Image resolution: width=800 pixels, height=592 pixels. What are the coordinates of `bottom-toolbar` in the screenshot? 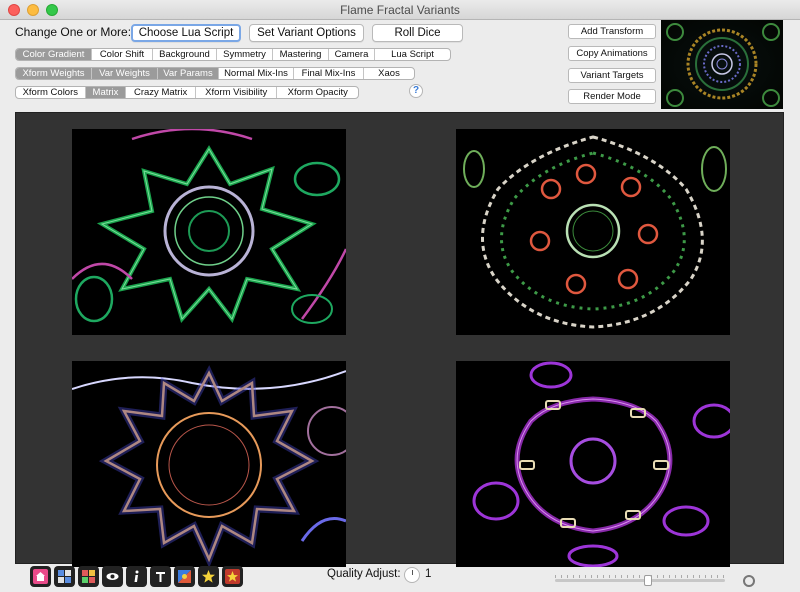 It's located at (136, 576).